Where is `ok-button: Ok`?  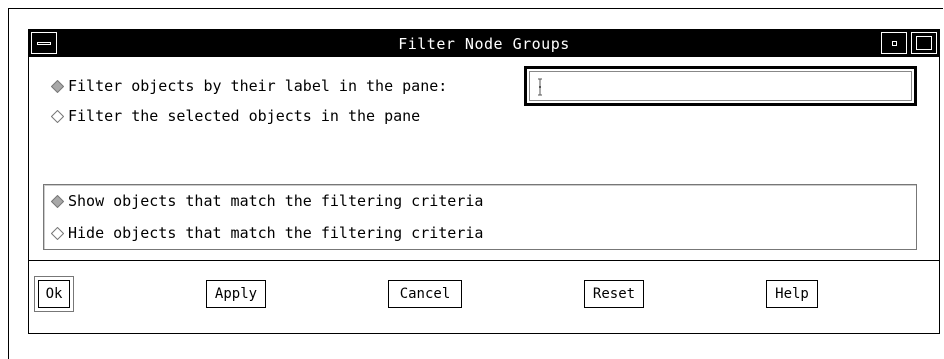 ok-button: Ok is located at coordinates (54, 294).